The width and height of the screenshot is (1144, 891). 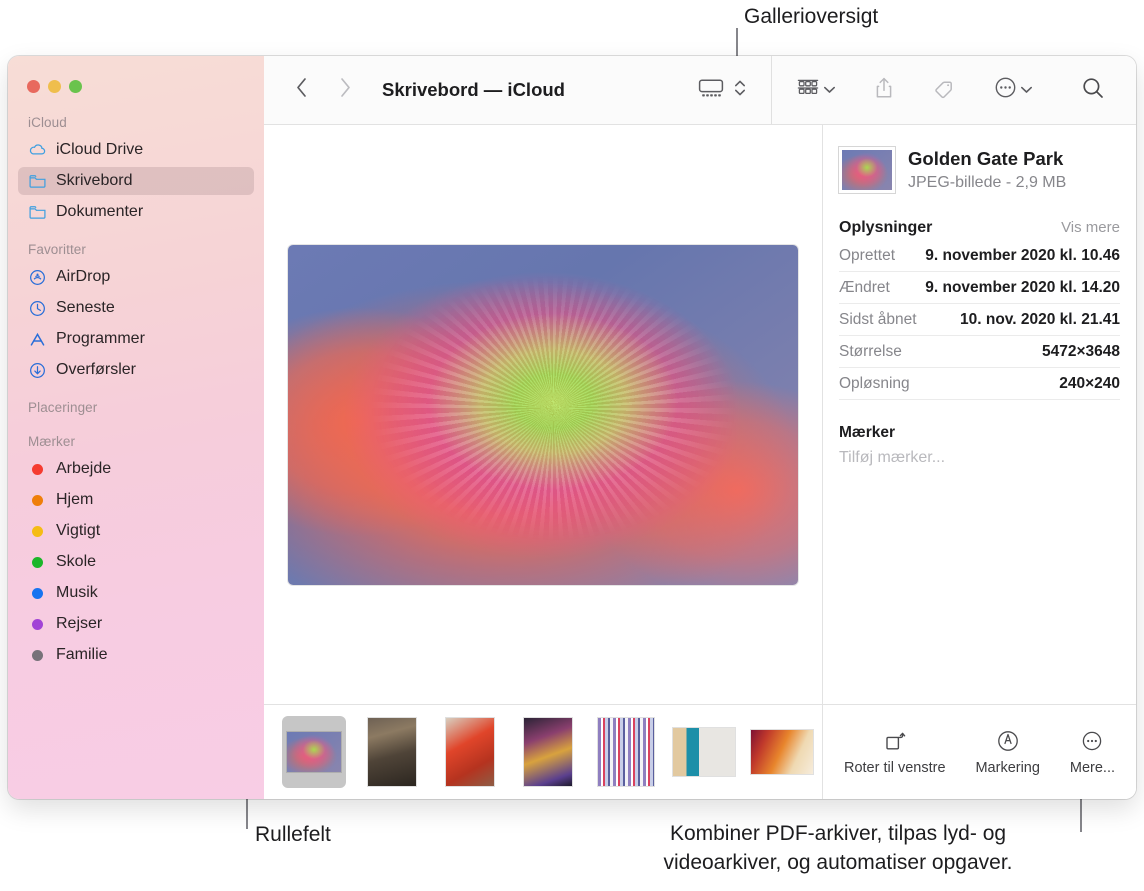 I want to click on row-key: Oprettet, so click(x=867, y=255).